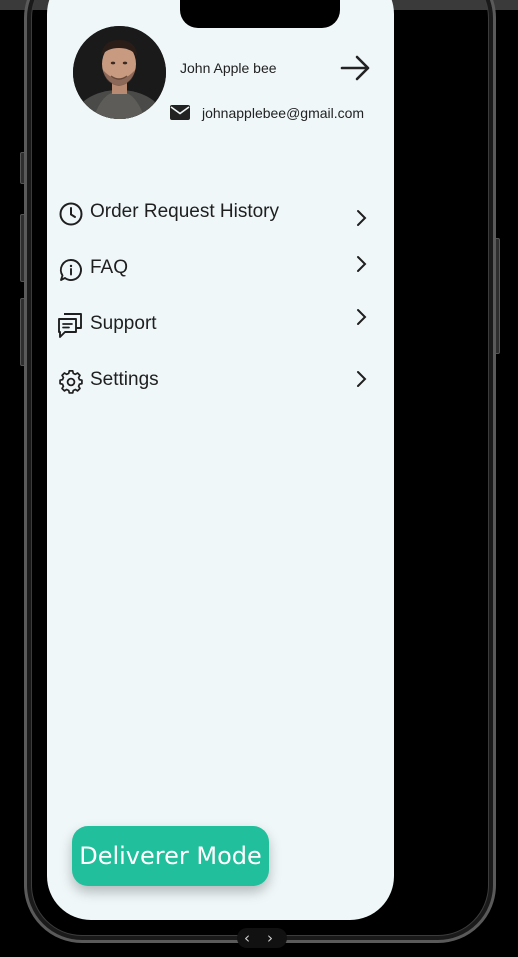 The height and width of the screenshot is (957, 518). Describe the element at coordinates (216, 325) in the screenshot. I see `menu-item-support: Support` at that location.